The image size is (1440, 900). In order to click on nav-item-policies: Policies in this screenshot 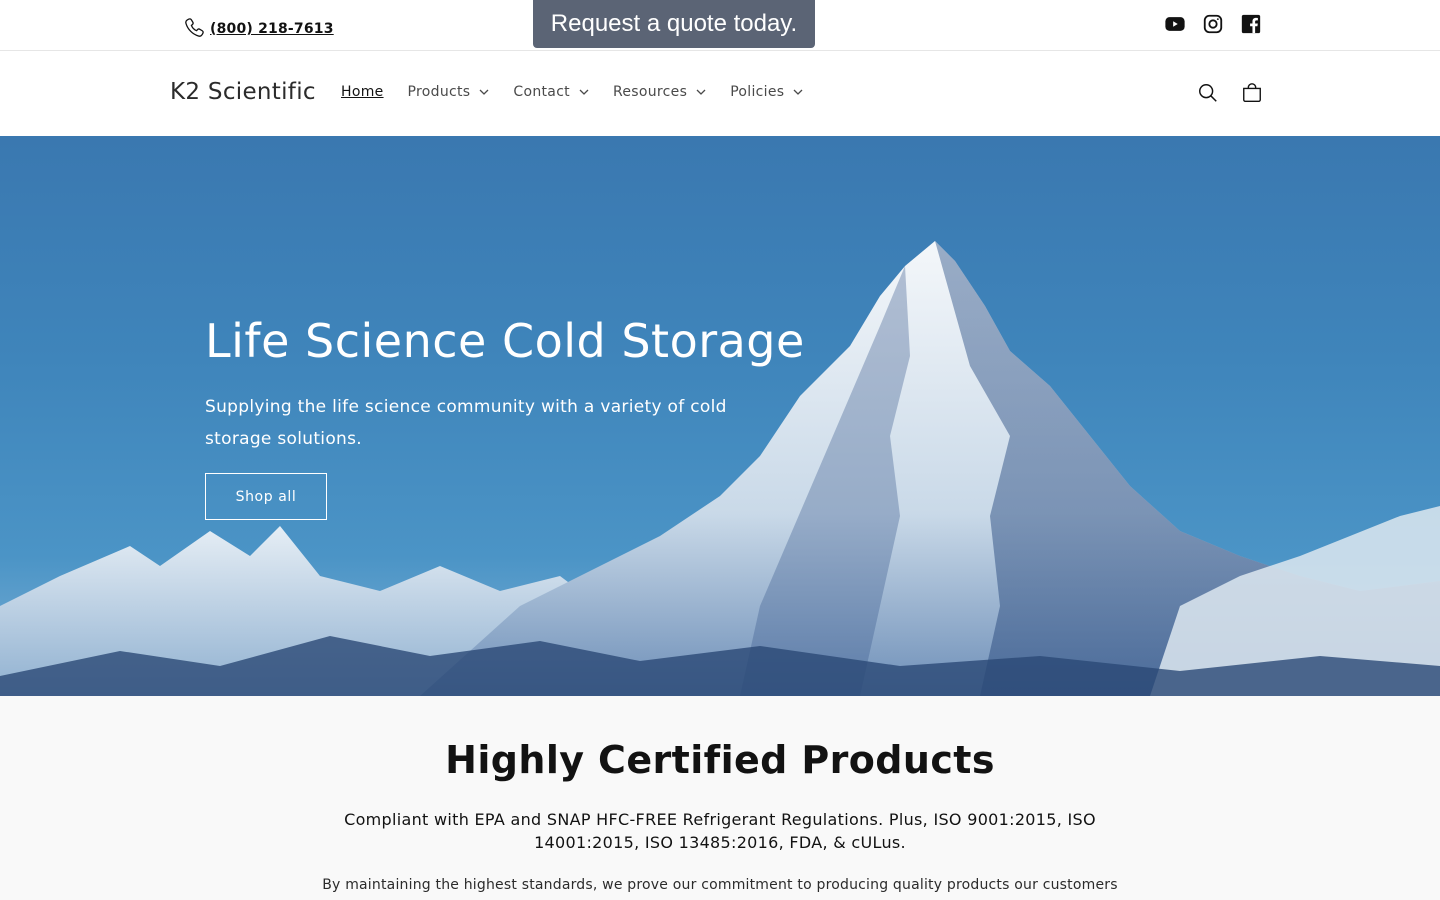, I will do `click(766, 92)`.